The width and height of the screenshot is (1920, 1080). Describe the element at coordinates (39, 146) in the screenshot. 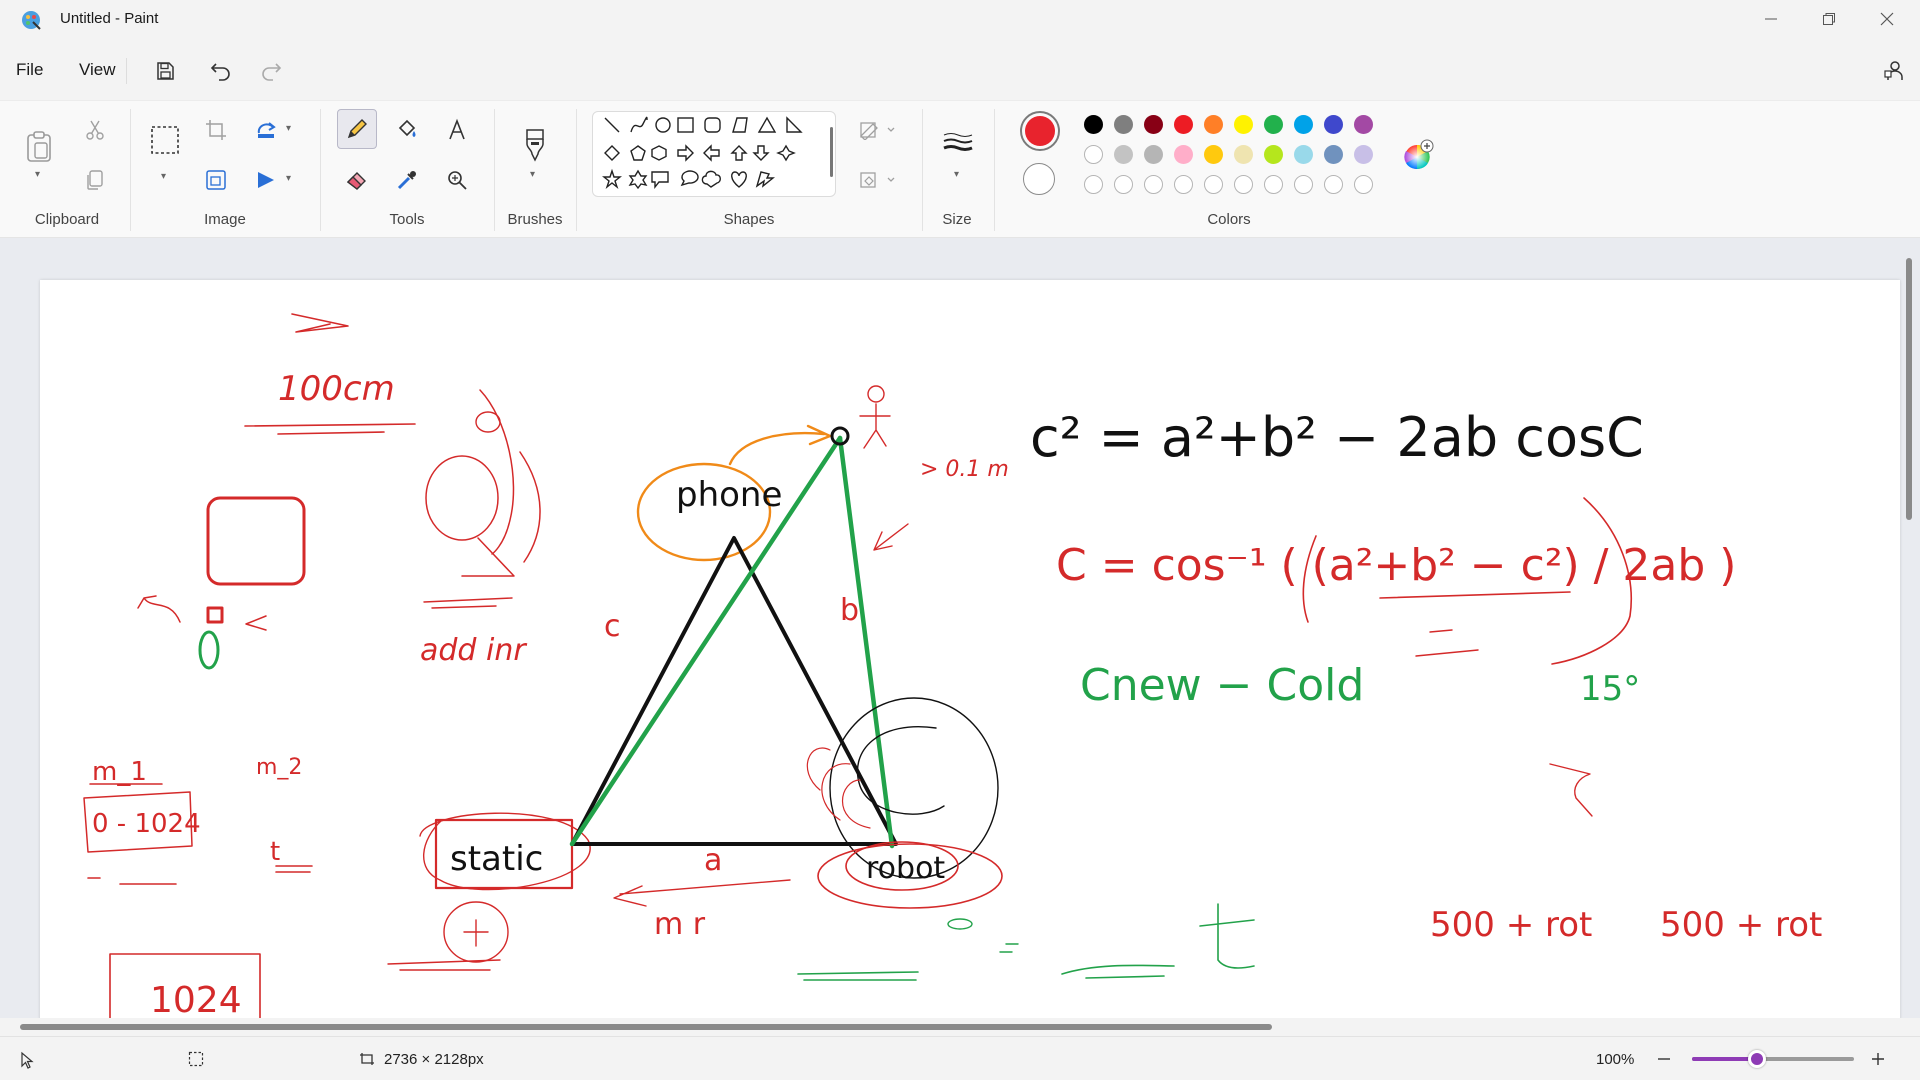

I see `paste-button` at that location.